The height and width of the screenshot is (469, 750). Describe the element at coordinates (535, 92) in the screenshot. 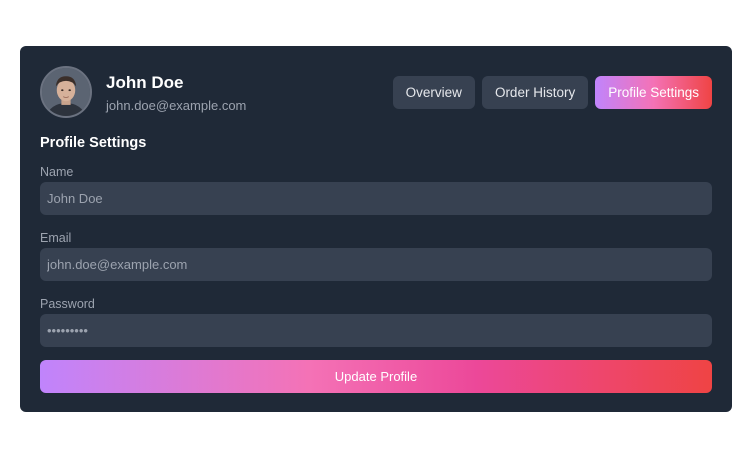

I see `tab-order-history: Order History` at that location.